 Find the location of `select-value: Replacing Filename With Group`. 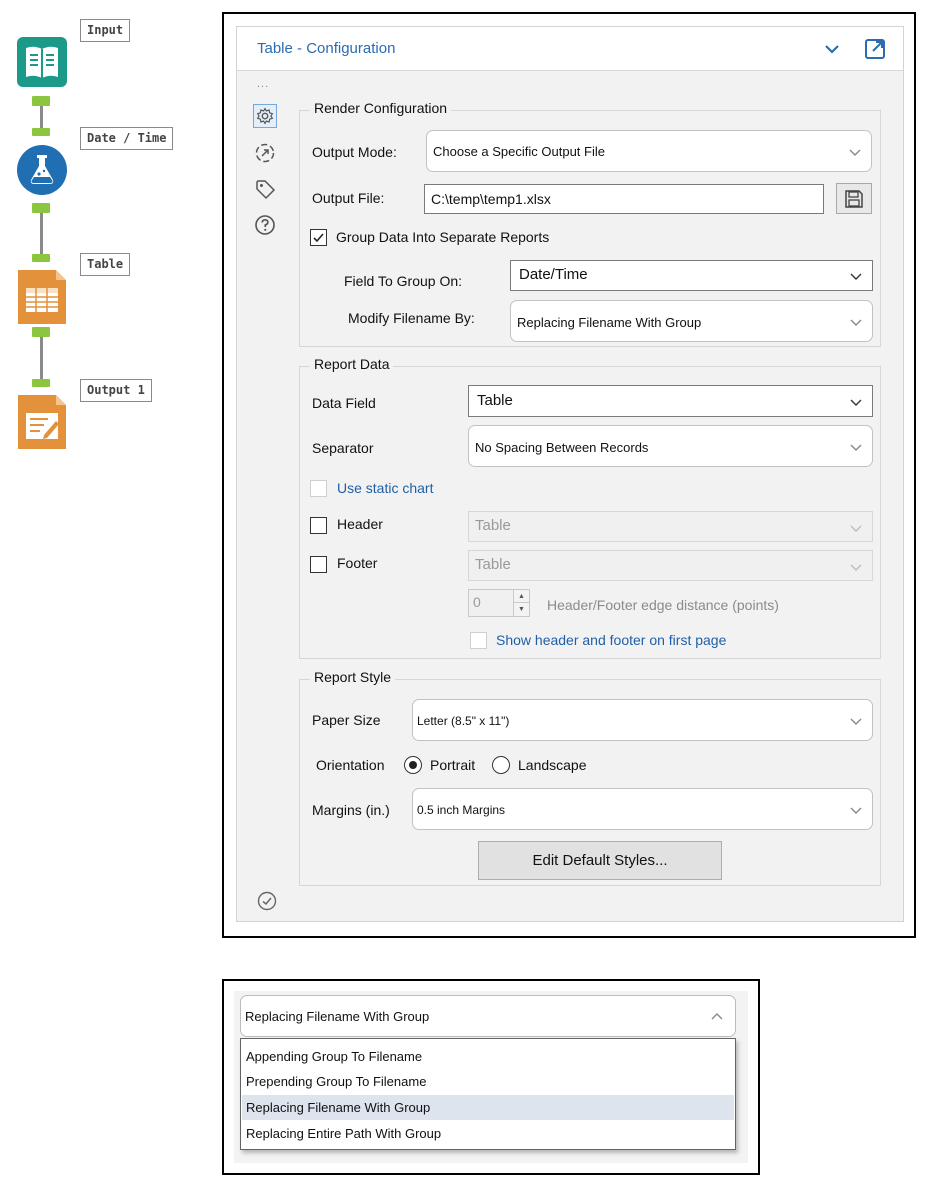

select-value: Replacing Filename With Group is located at coordinates (337, 1016).